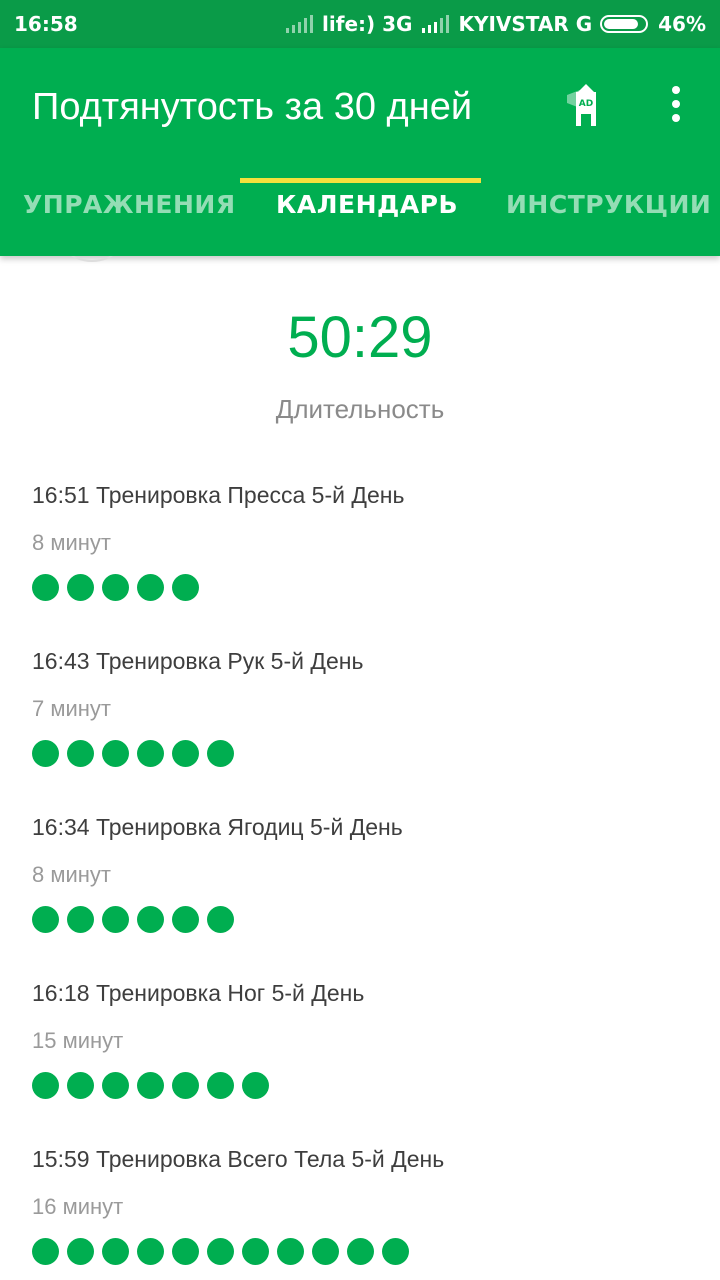 The width and height of the screenshot is (720, 1280). What do you see at coordinates (360, 409) in the screenshot?
I see `total-duration-label: Длительность` at bounding box center [360, 409].